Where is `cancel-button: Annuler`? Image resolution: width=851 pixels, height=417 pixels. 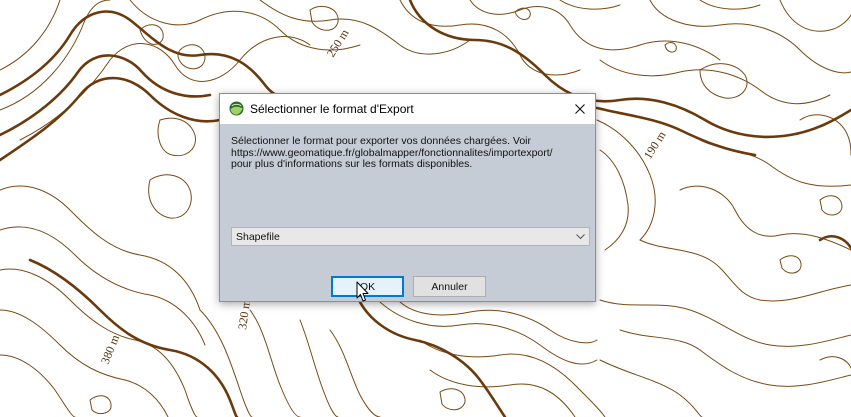 cancel-button: Annuler is located at coordinates (449, 286).